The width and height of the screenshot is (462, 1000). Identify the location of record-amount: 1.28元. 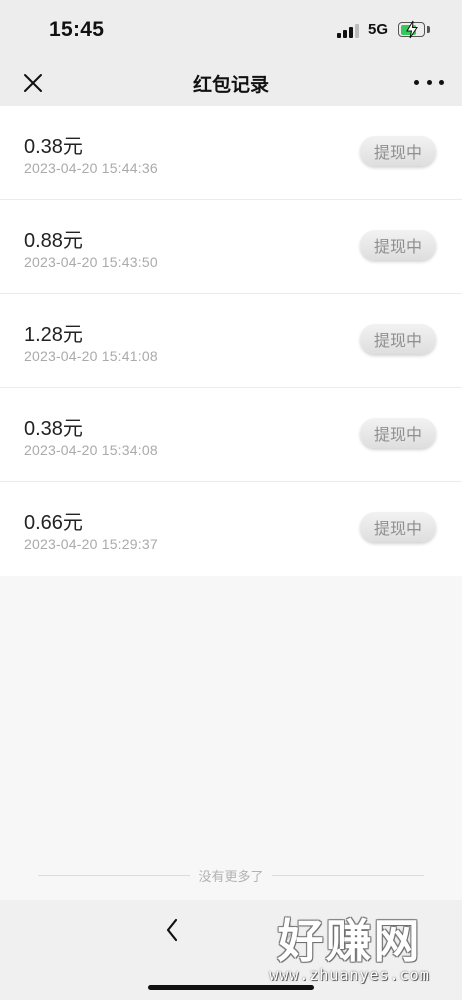
(53, 335).